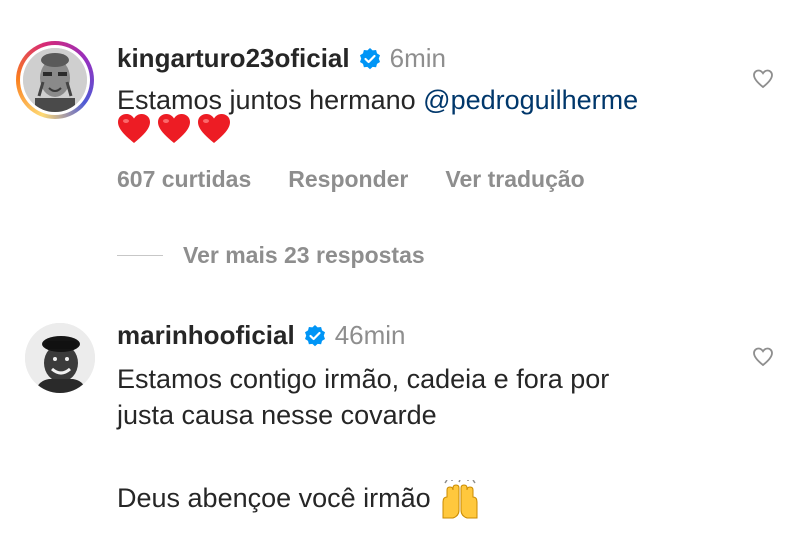 The width and height of the screenshot is (799, 535). I want to click on comment-actions: 607 curtidas Responder Ver tradução, so click(369, 179).